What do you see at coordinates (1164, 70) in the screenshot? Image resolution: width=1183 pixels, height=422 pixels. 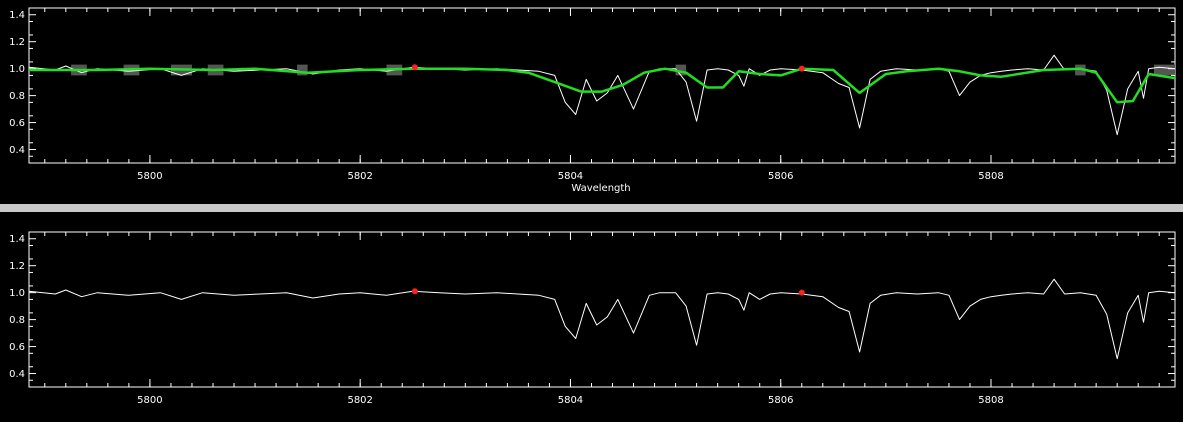 I see `masked-region` at bounding box center [1164, 70].